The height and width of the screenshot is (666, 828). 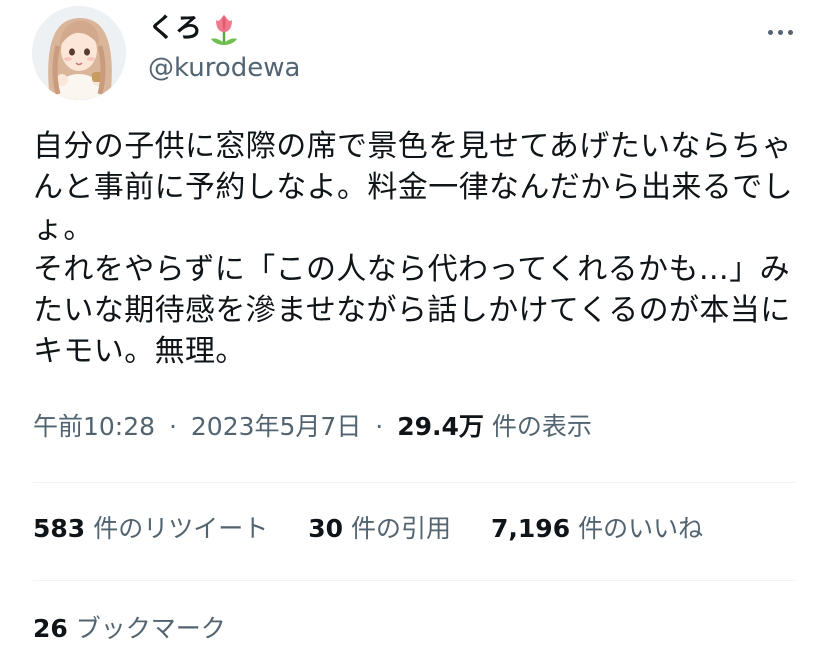 What do you see at coordinates (413, 146) in the screenshot?
I see `tweet-text-line: 自分の子供に窓際の席で景色を見せてあげたいならちゃ` at bounding box center [413, 146].